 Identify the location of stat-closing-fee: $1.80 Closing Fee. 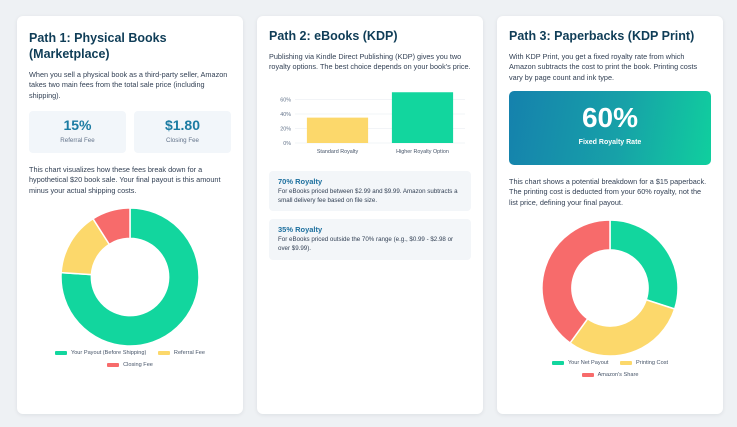
(182, 132).